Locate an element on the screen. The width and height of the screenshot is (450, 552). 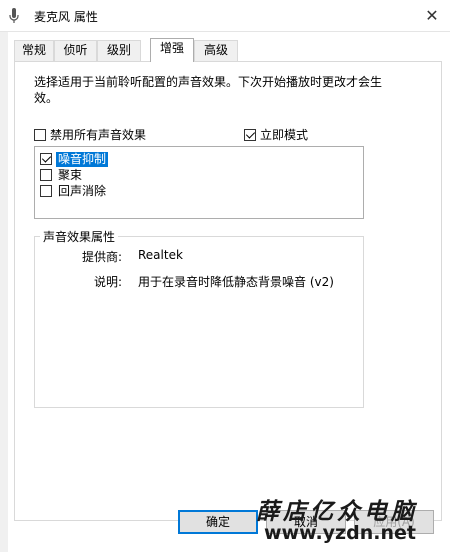
close-icon: ✕ is located at coordinates (432, 15).